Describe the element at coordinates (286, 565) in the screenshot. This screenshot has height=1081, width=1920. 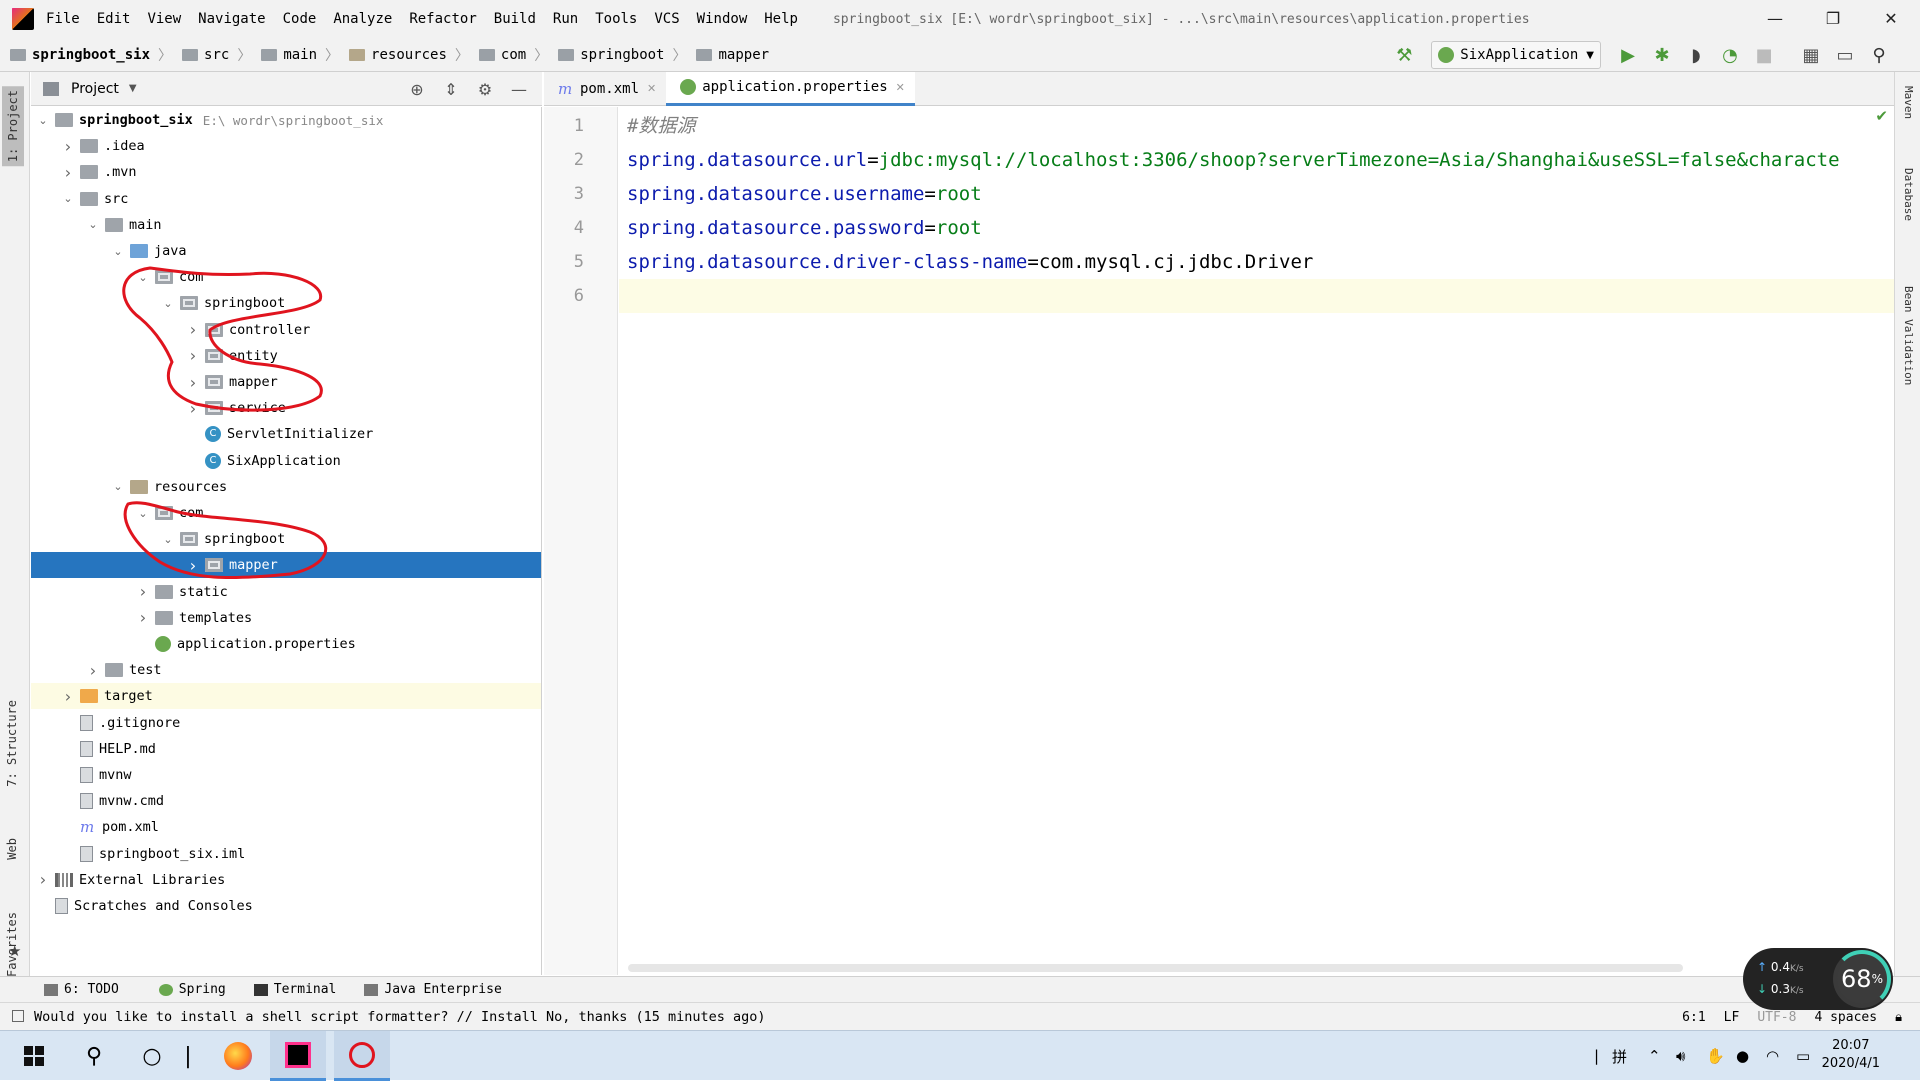
I see `tree-node: › mapper` at that location.